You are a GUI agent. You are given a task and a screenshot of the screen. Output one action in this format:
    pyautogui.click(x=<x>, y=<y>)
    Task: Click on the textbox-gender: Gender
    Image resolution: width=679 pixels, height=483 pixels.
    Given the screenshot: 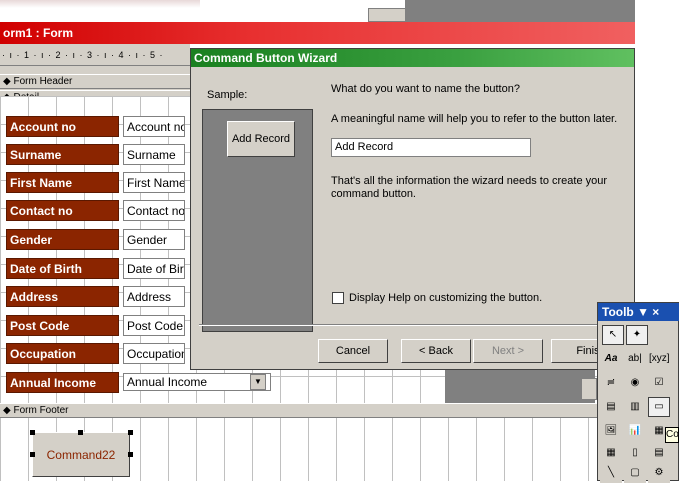 What is the action you would take?
    pyautogui.click(x=154, y=239)
    